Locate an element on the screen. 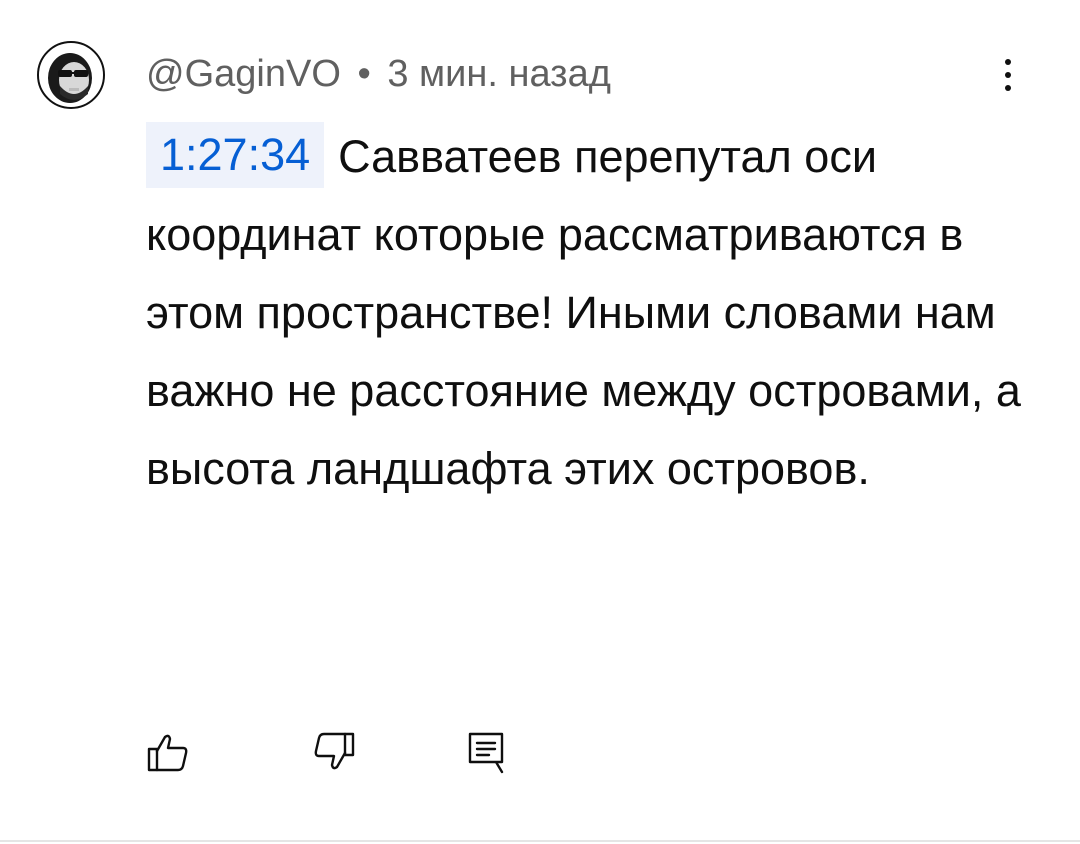 The image size is (1080, 844). timestamp-link: 1:27:34 is located at coordinates (235, 155).